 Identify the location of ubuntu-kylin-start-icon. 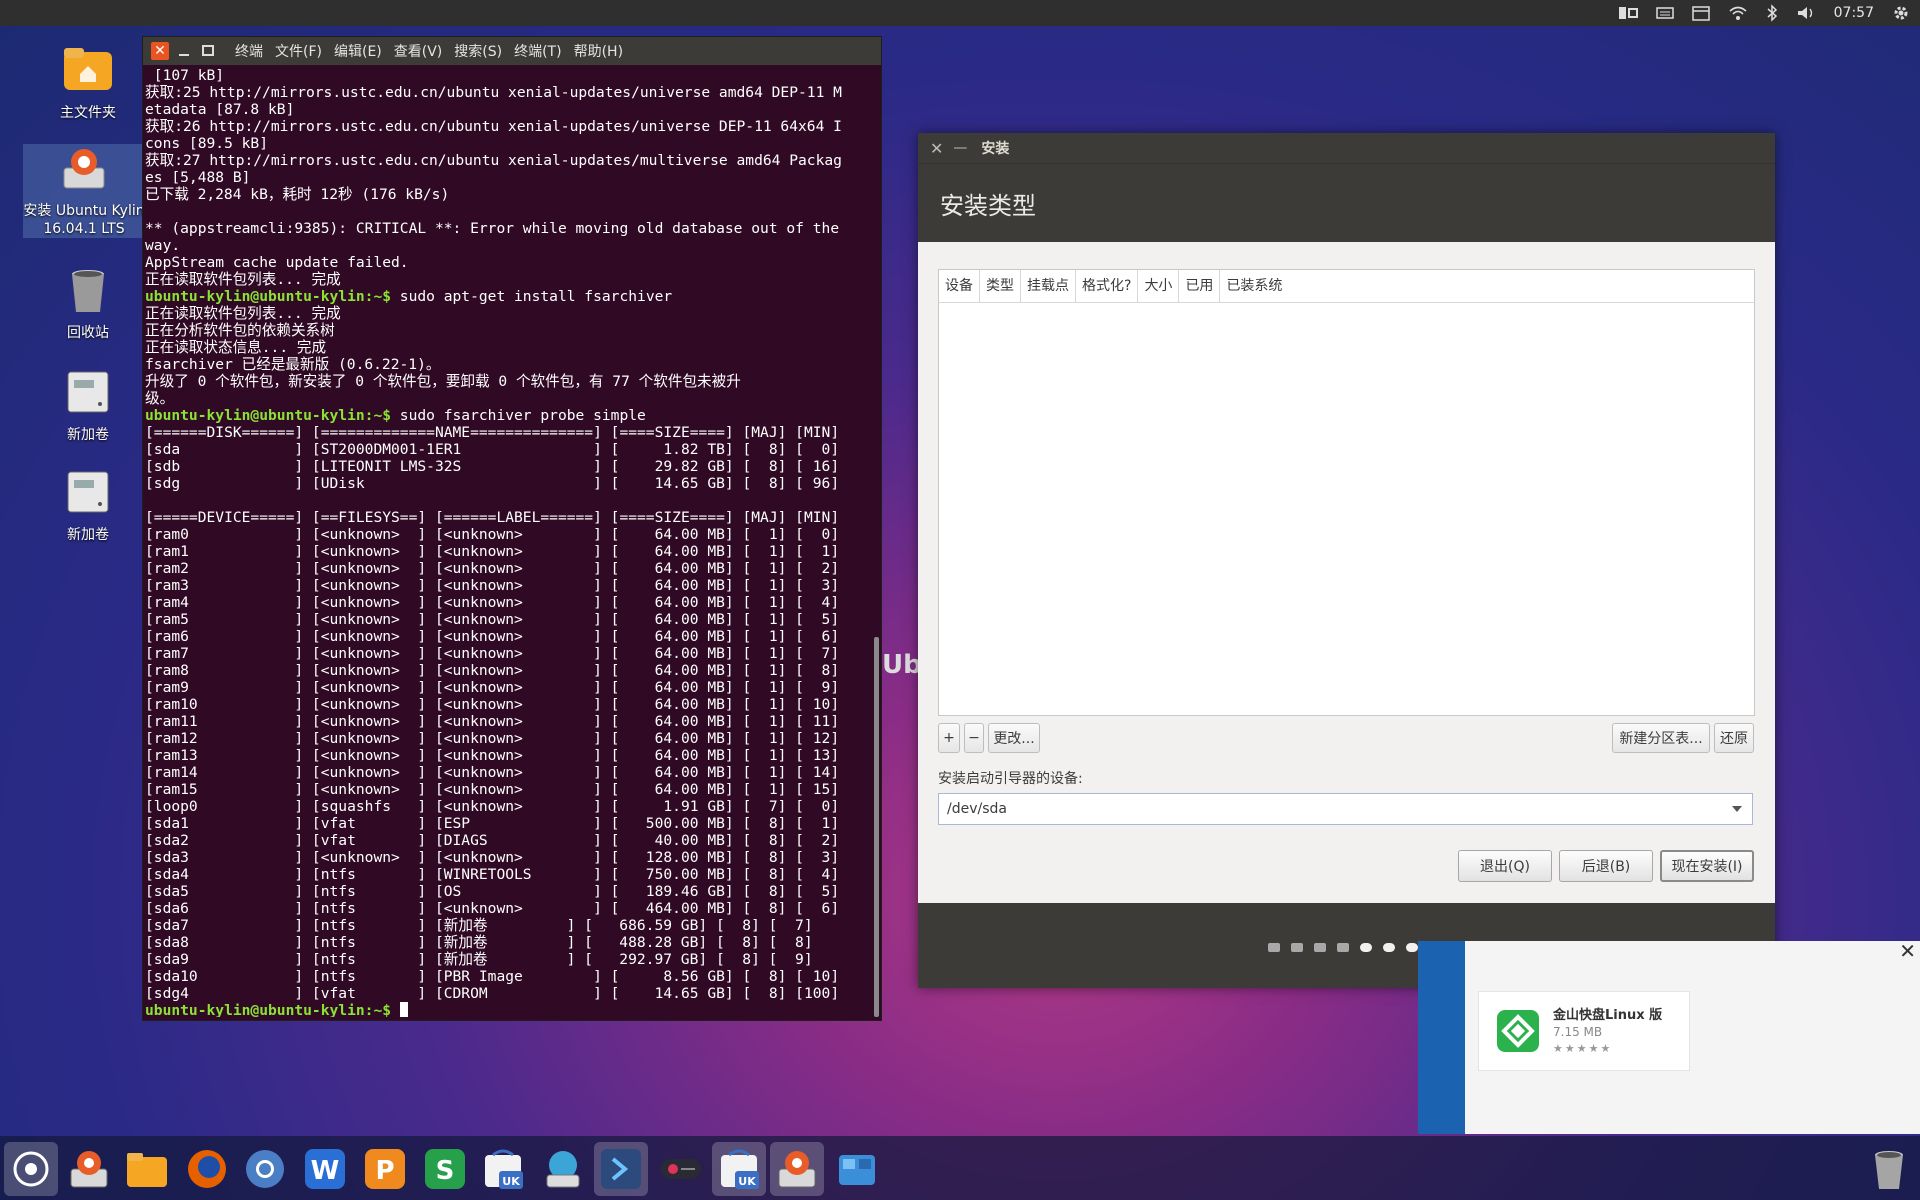
(31, 1169).